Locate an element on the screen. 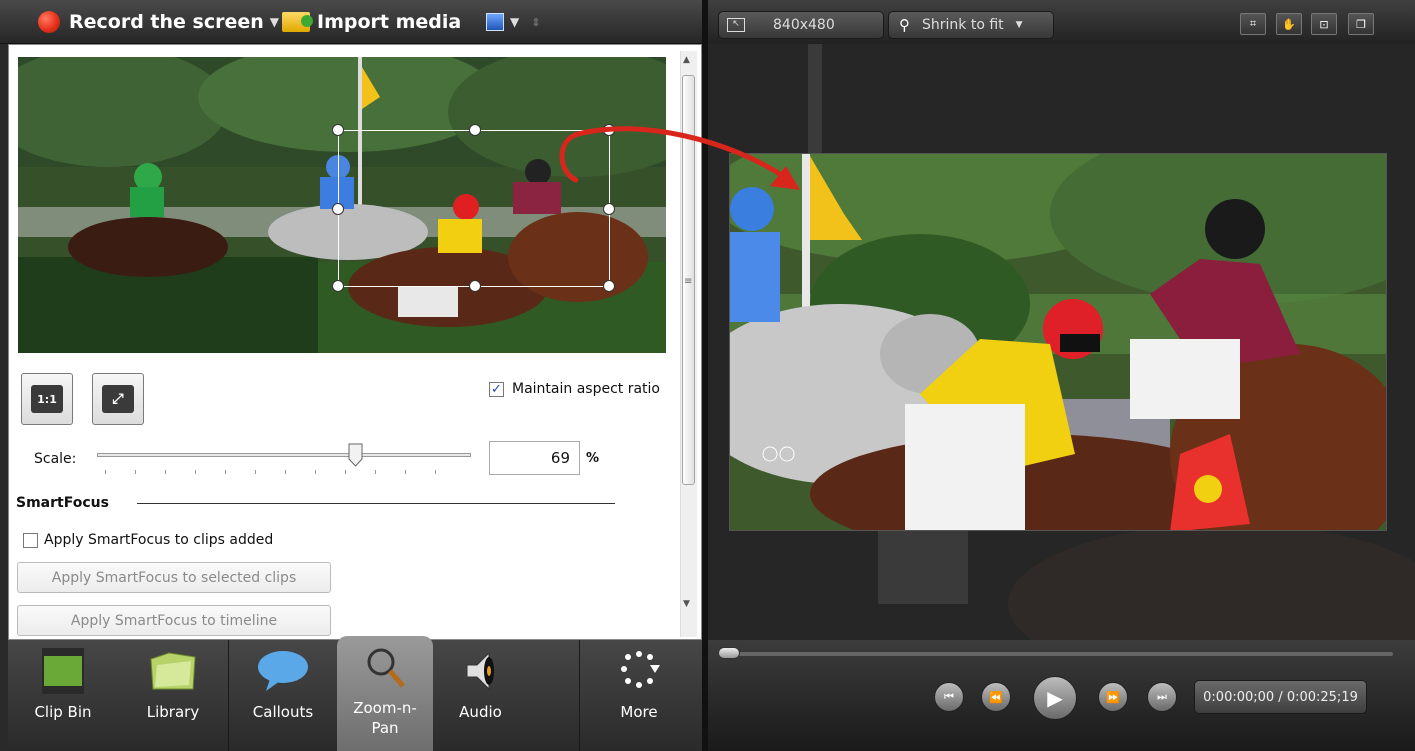  annotation-arrow is located at coordinates (679, 158).